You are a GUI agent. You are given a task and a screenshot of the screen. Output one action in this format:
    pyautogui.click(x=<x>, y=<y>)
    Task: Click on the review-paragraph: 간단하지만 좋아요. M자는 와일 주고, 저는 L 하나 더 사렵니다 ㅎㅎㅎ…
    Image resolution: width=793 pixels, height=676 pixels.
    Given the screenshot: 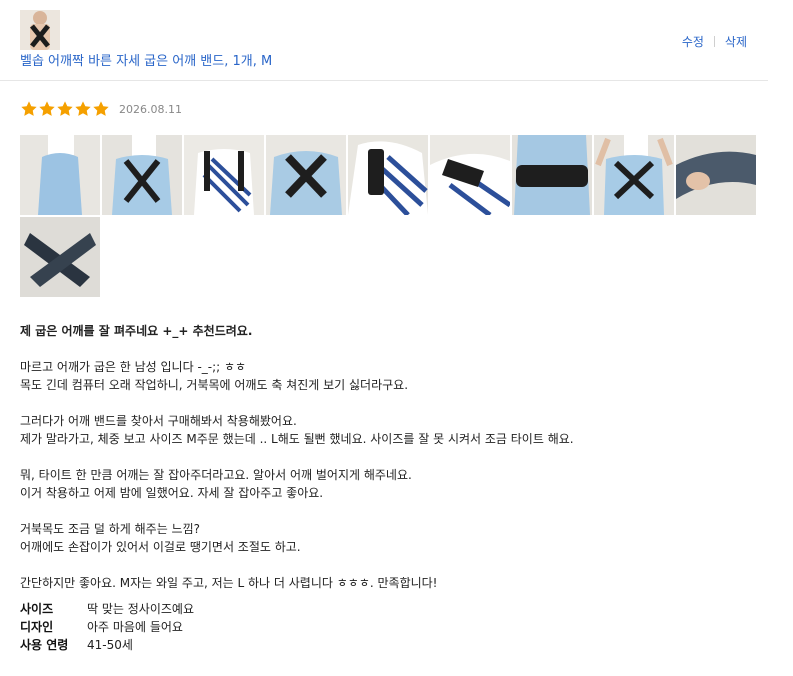 What is the action you would take?
    pyautogui.click(x=229, y=583)
    